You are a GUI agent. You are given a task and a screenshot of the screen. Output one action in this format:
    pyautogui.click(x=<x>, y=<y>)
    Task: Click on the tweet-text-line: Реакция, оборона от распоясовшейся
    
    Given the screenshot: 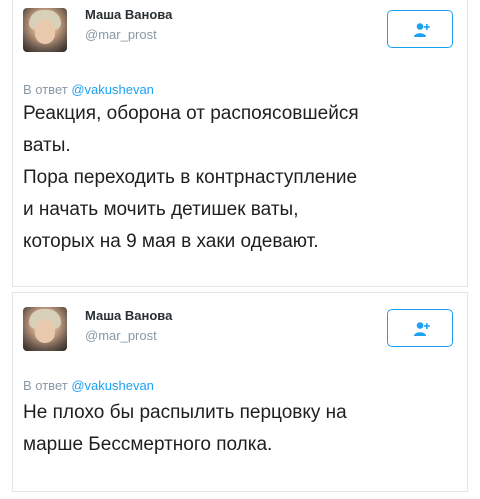 What is the action you would take?
    pyautogui.click(x=191, y=113)
    